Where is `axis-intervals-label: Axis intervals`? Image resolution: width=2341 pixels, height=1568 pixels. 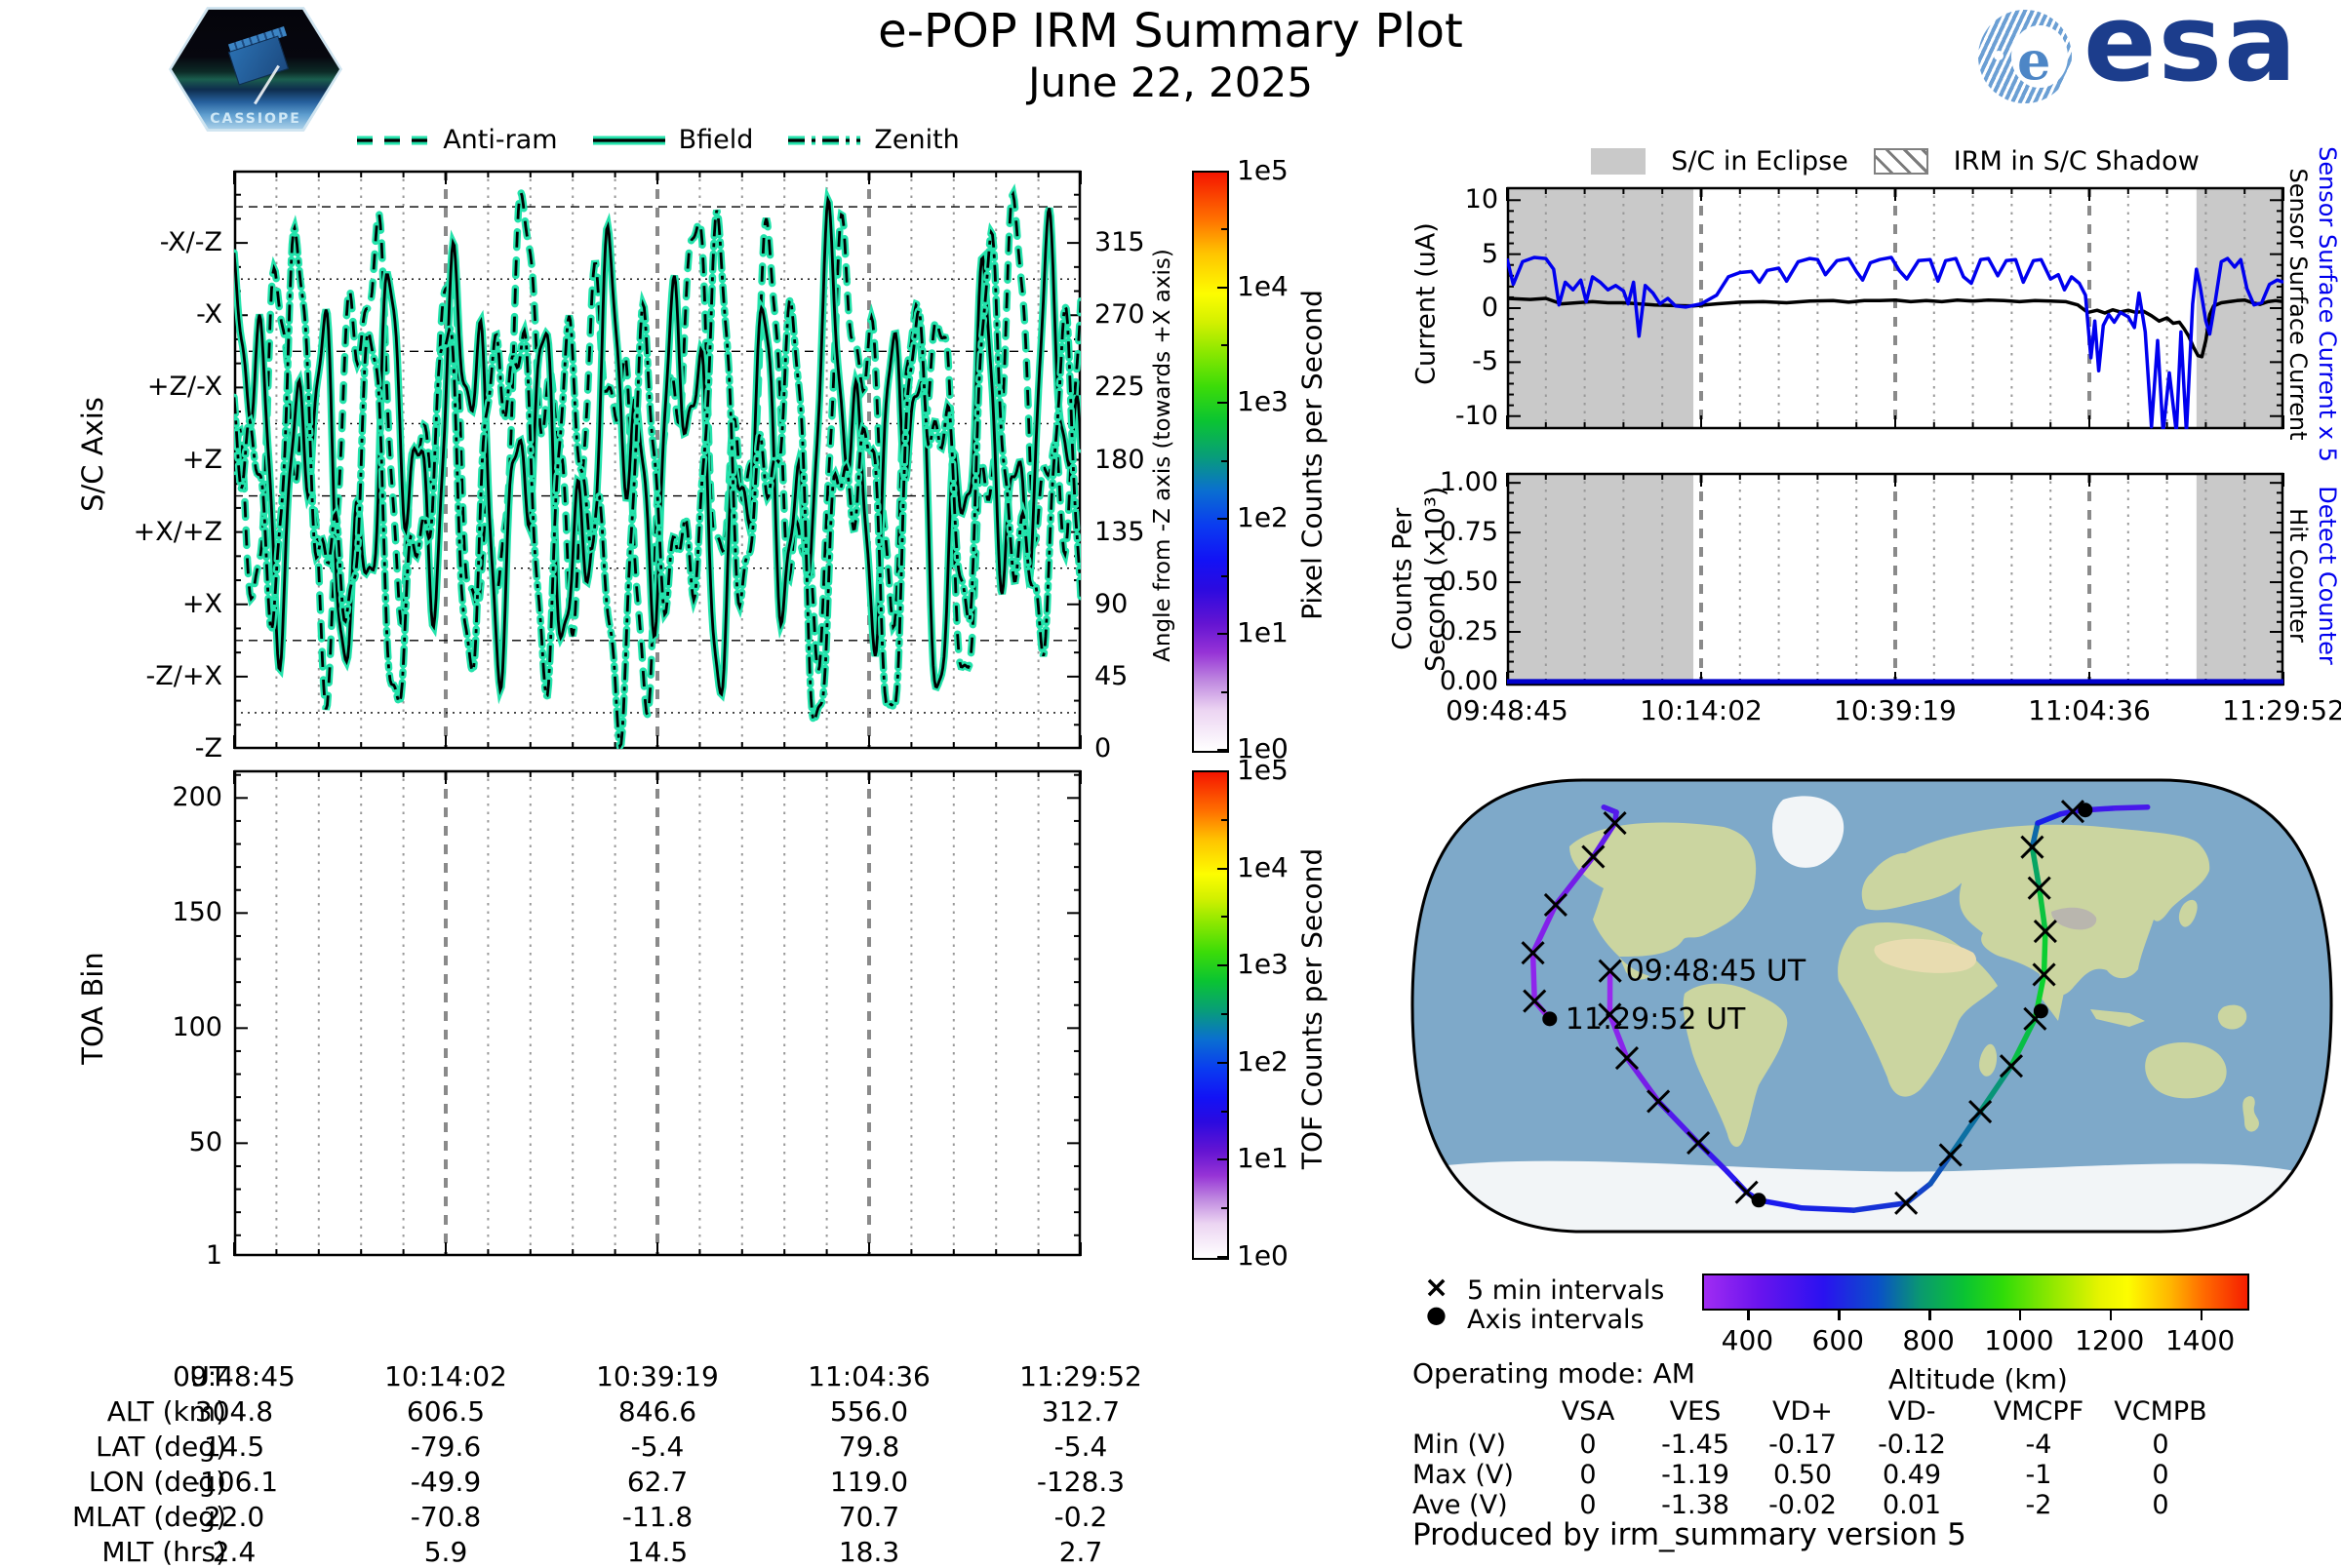 axis-intervals-label: Axis intervals is located at coordinates (1556, 1320).